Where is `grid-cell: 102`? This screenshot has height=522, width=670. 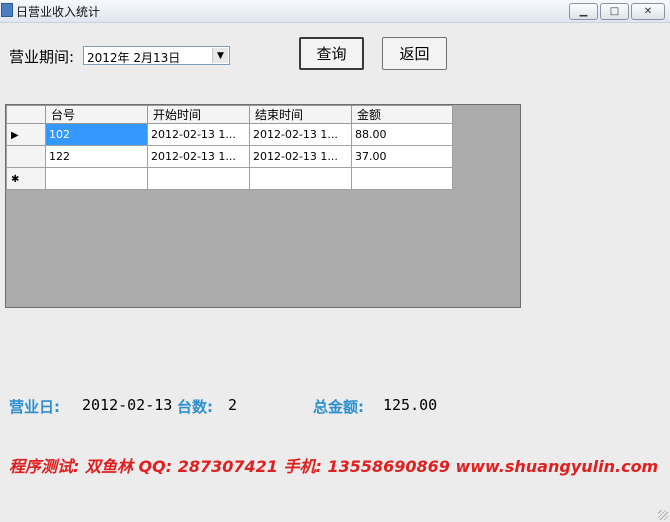
grid-cell: 102 is located at coordinates (96, 134).